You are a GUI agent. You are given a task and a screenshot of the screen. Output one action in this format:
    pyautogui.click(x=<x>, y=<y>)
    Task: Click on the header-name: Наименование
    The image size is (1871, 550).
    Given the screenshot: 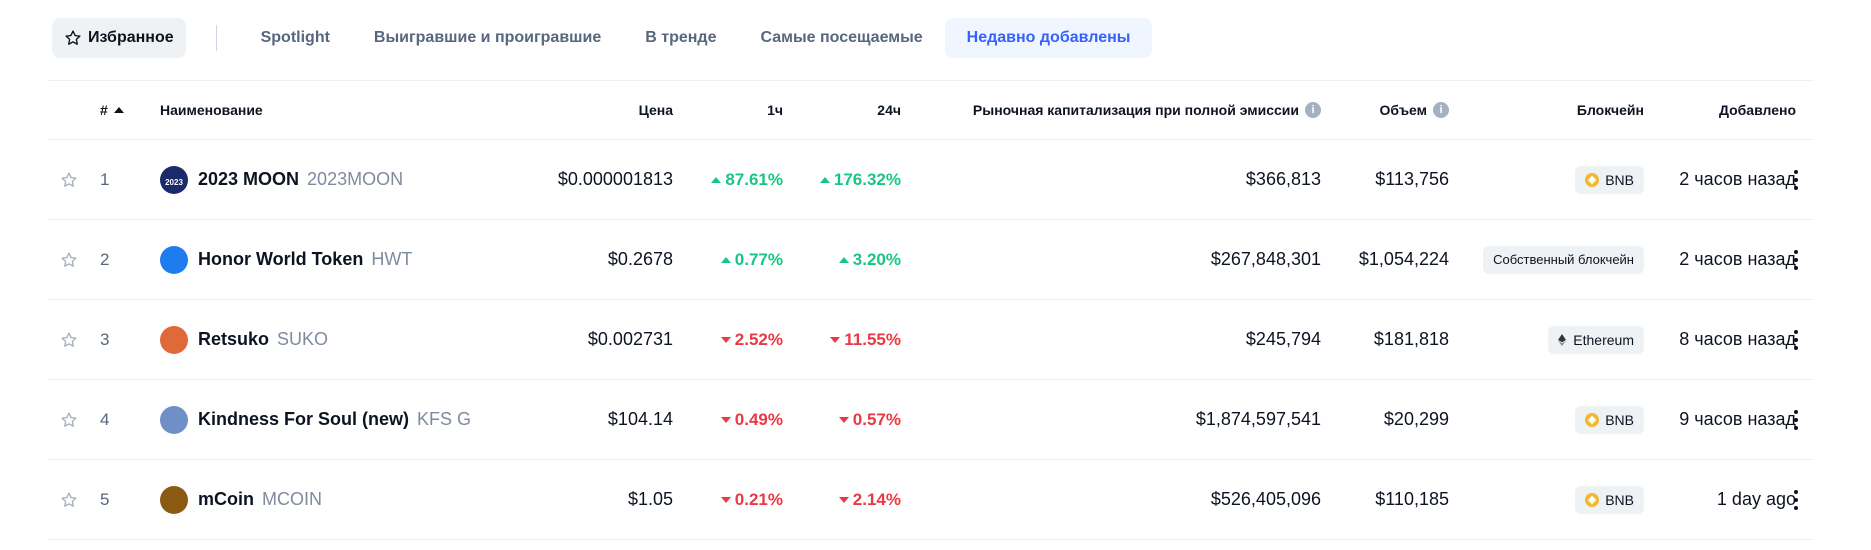 What is the action you would take?
    pyautogui.click(x=320, y=110)
    